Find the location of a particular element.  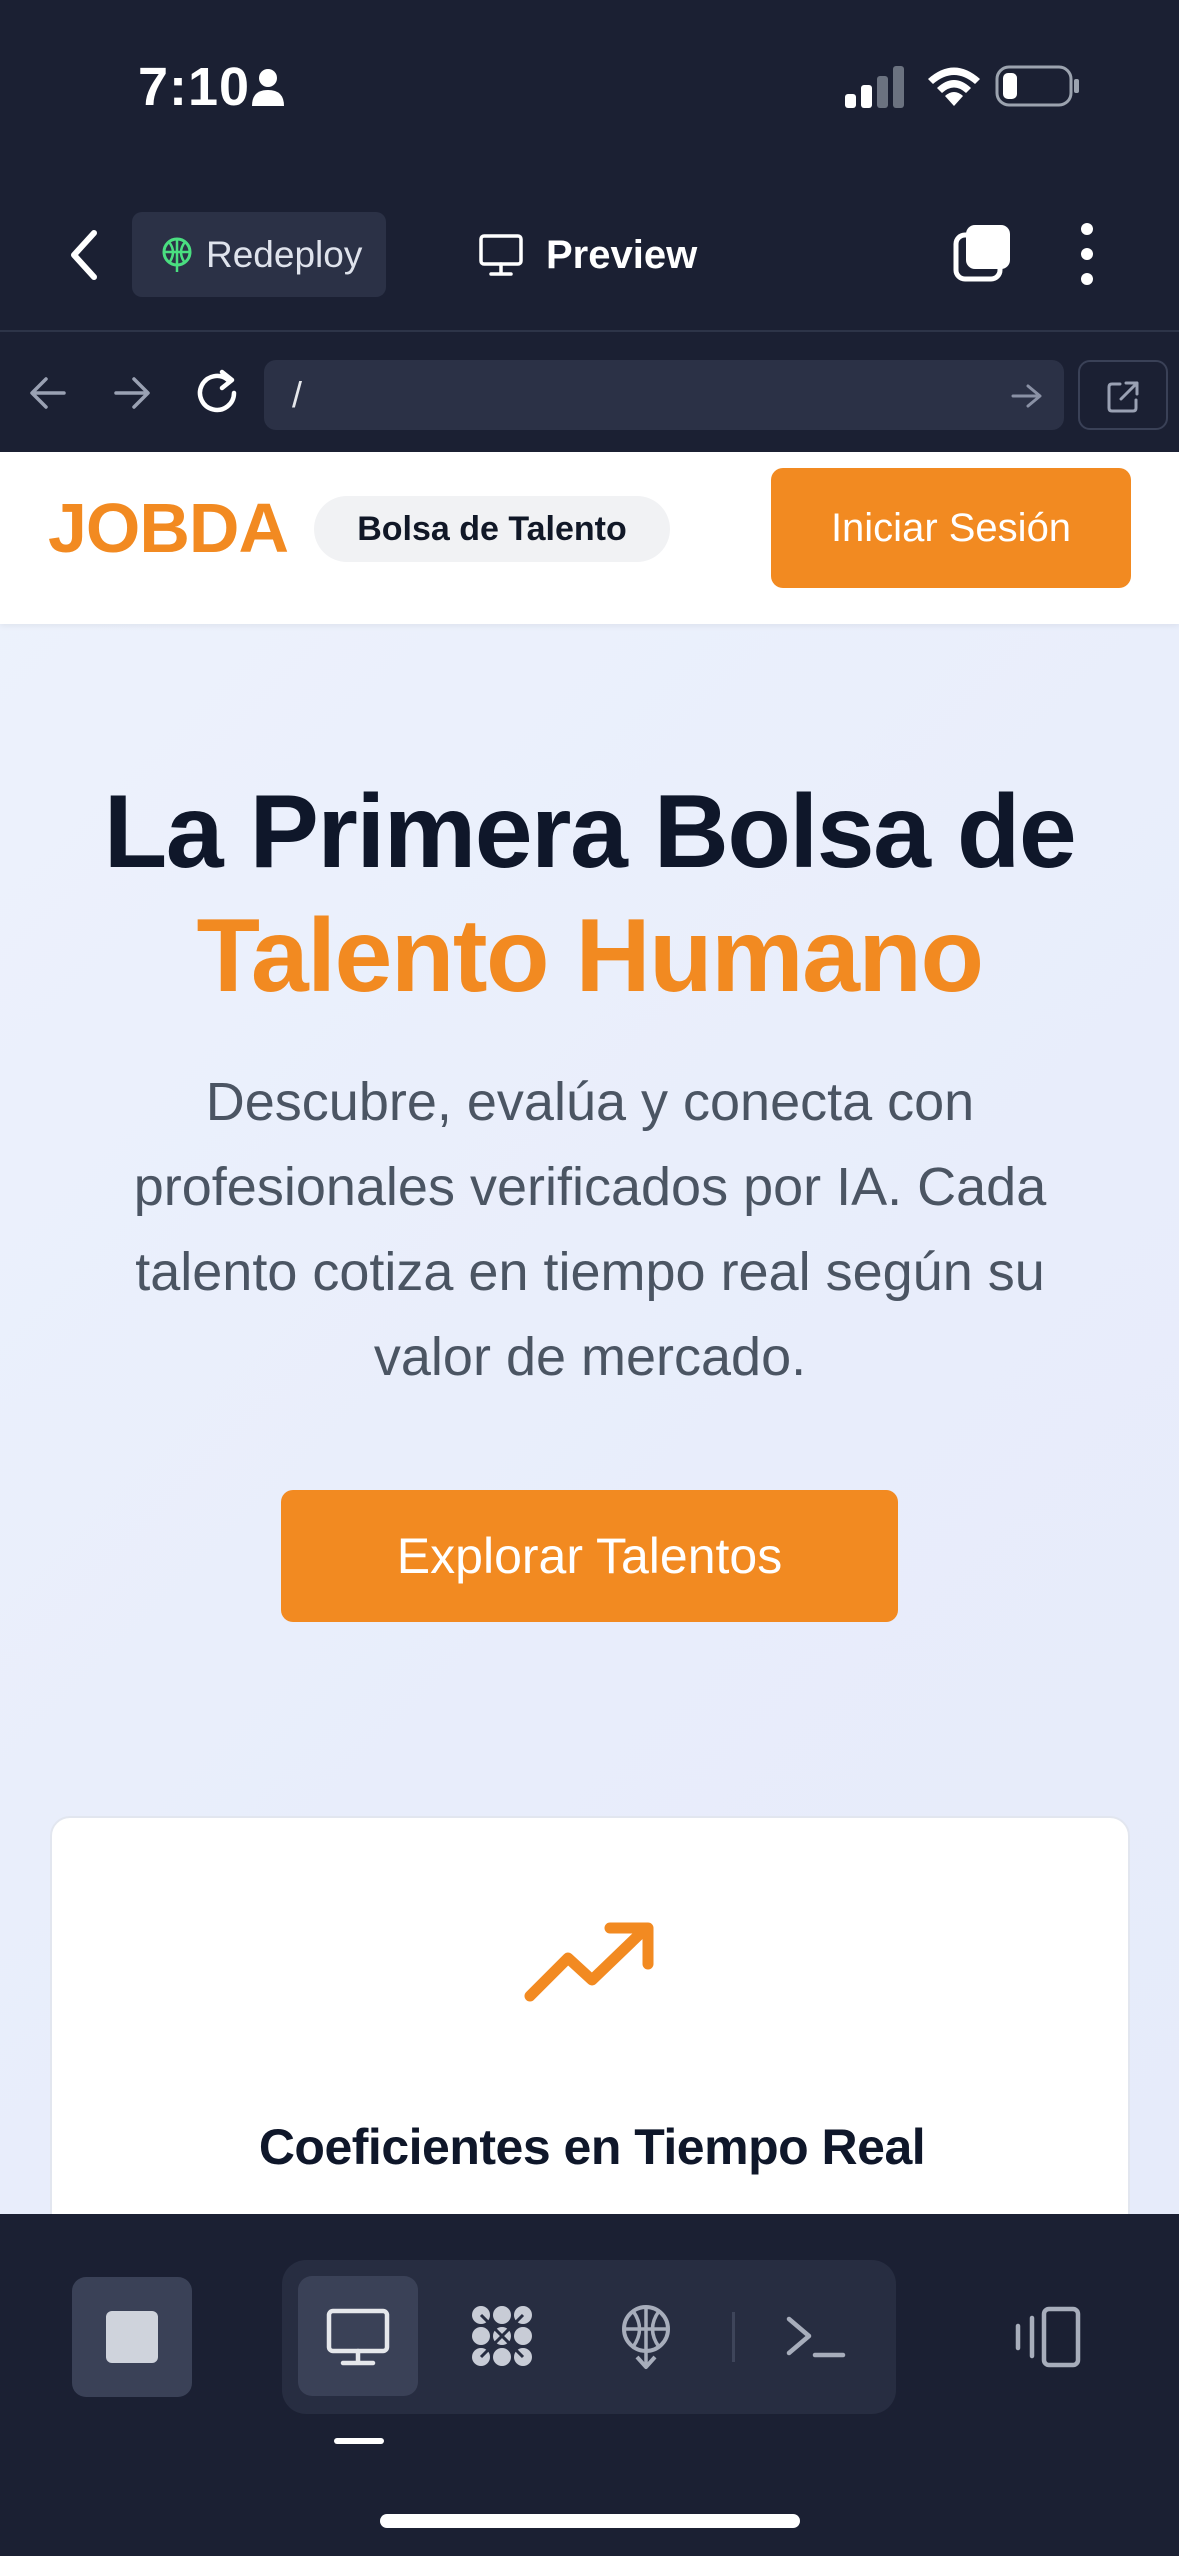

redeploy-button: Redeploy is located at coordinates (259, 254).